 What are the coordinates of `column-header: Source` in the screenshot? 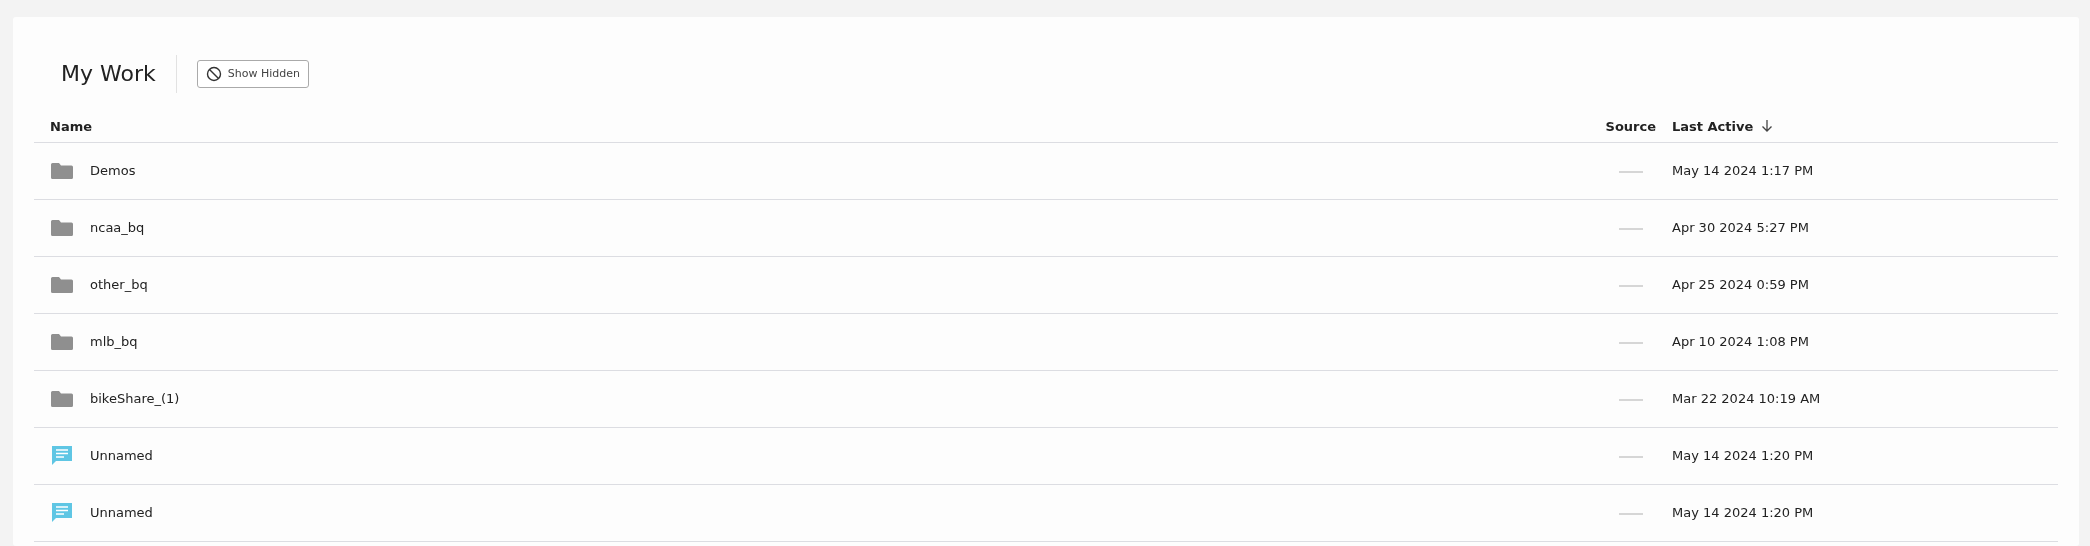 It's located at (1630, 126).